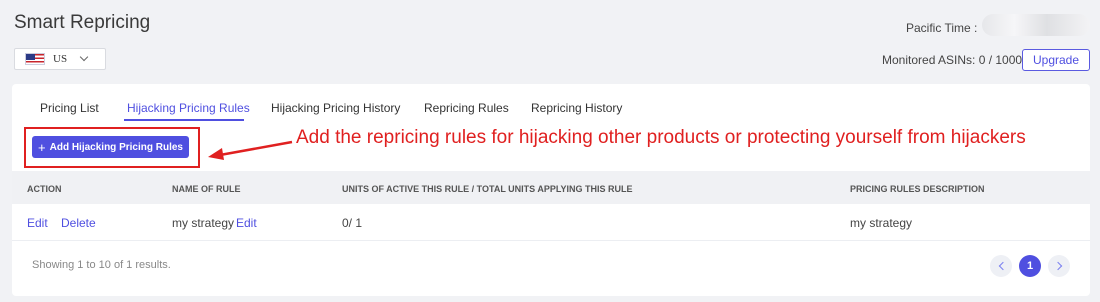 The image size is (1100, 302). Describe the element at coordinates (203, 223) in the screenshot. I see `rule-name: my strategy` at that location.